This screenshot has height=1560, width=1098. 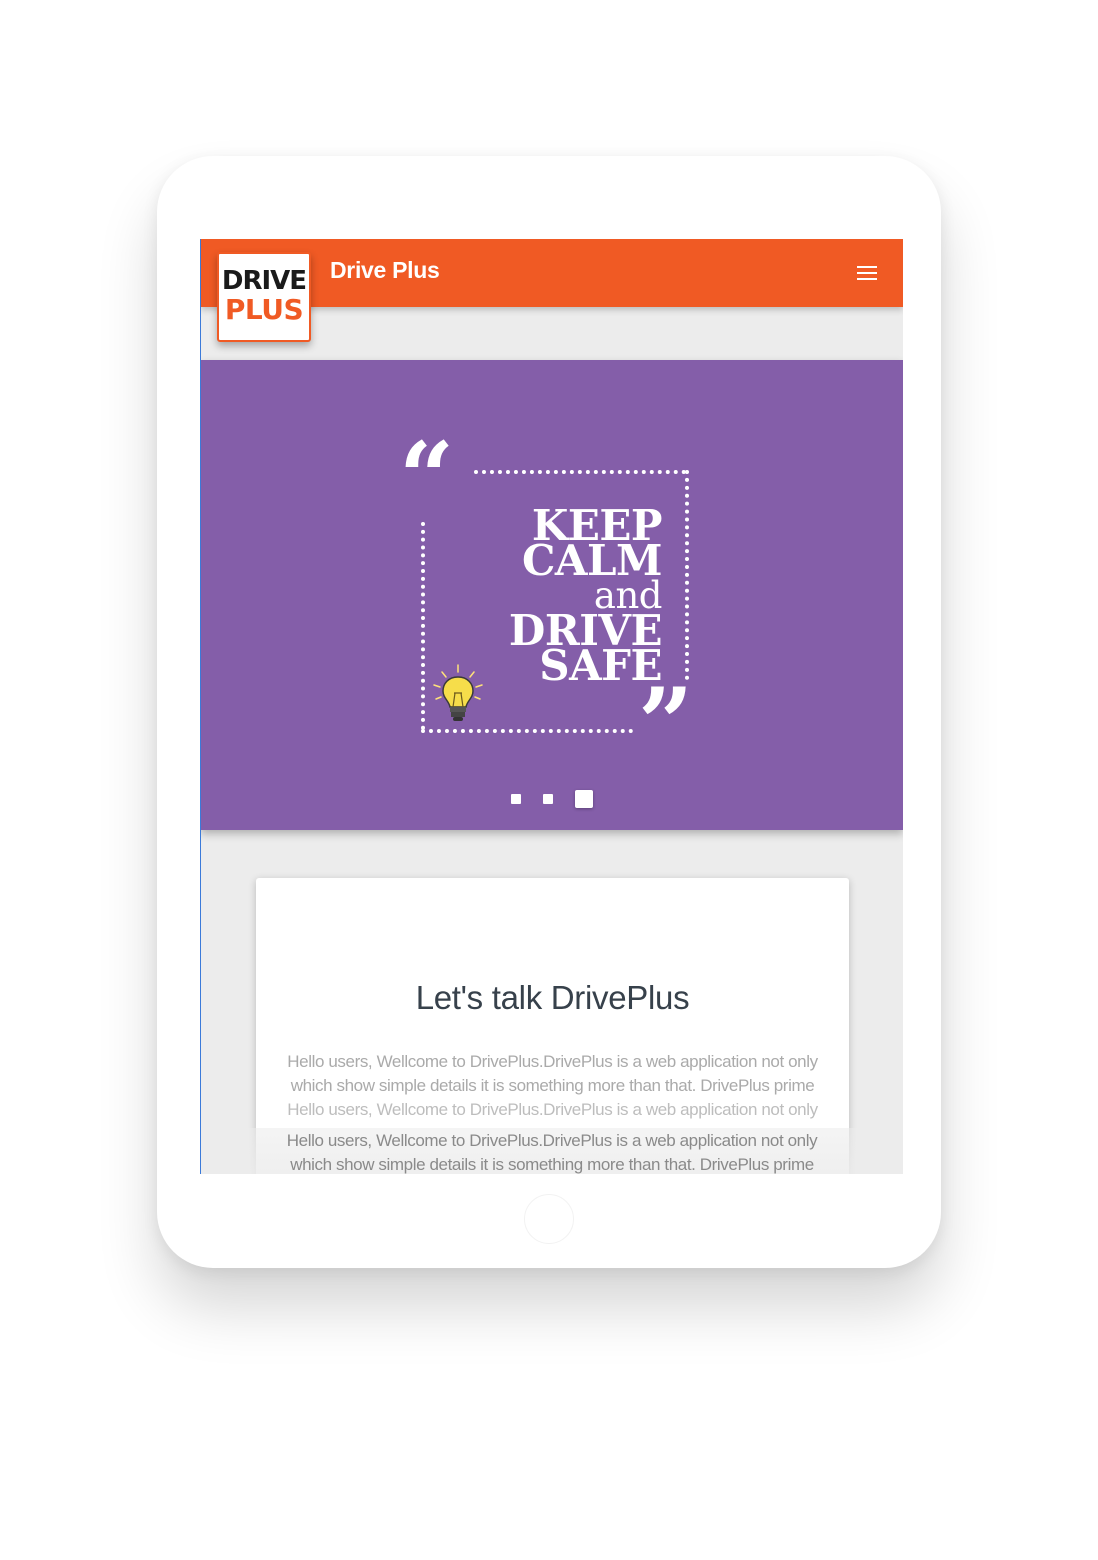 I want to click on logo-word-drive: DRIVE, so click(x=264, y=281).